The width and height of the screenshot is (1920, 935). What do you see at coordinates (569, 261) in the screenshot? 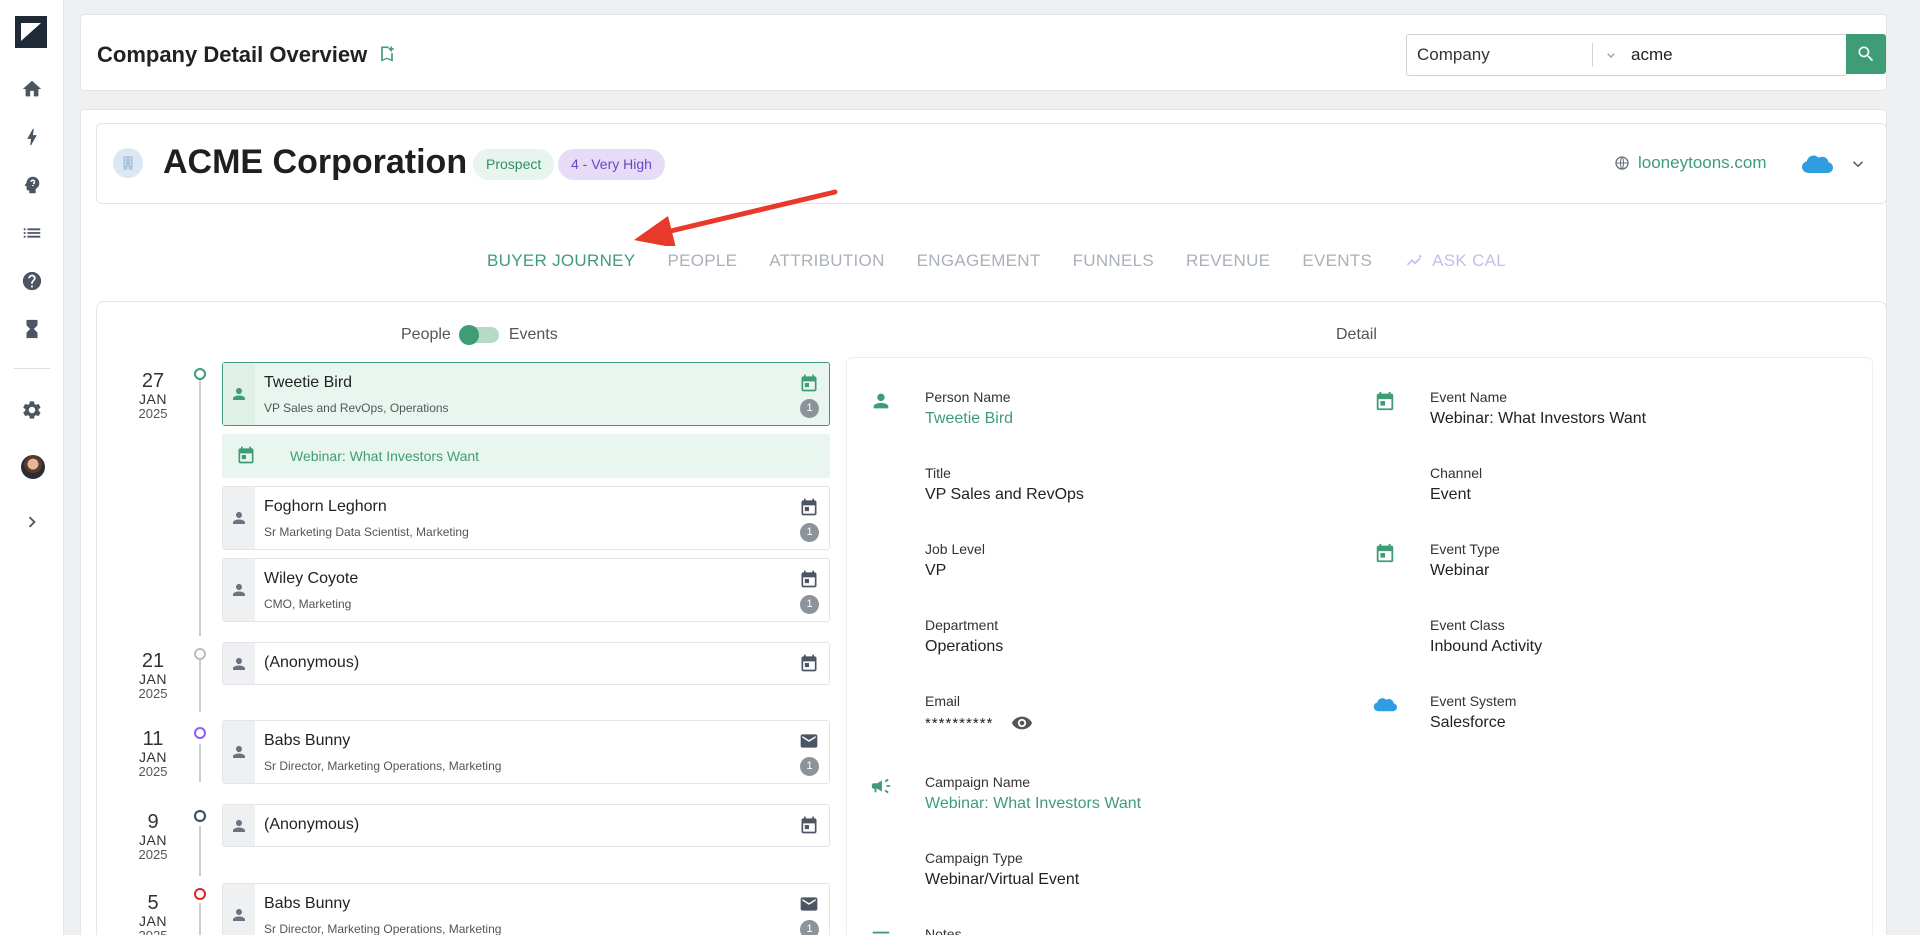
I see `tab-buyer-journey: BUYER JOURNEY` at bounding box center [569, 261].